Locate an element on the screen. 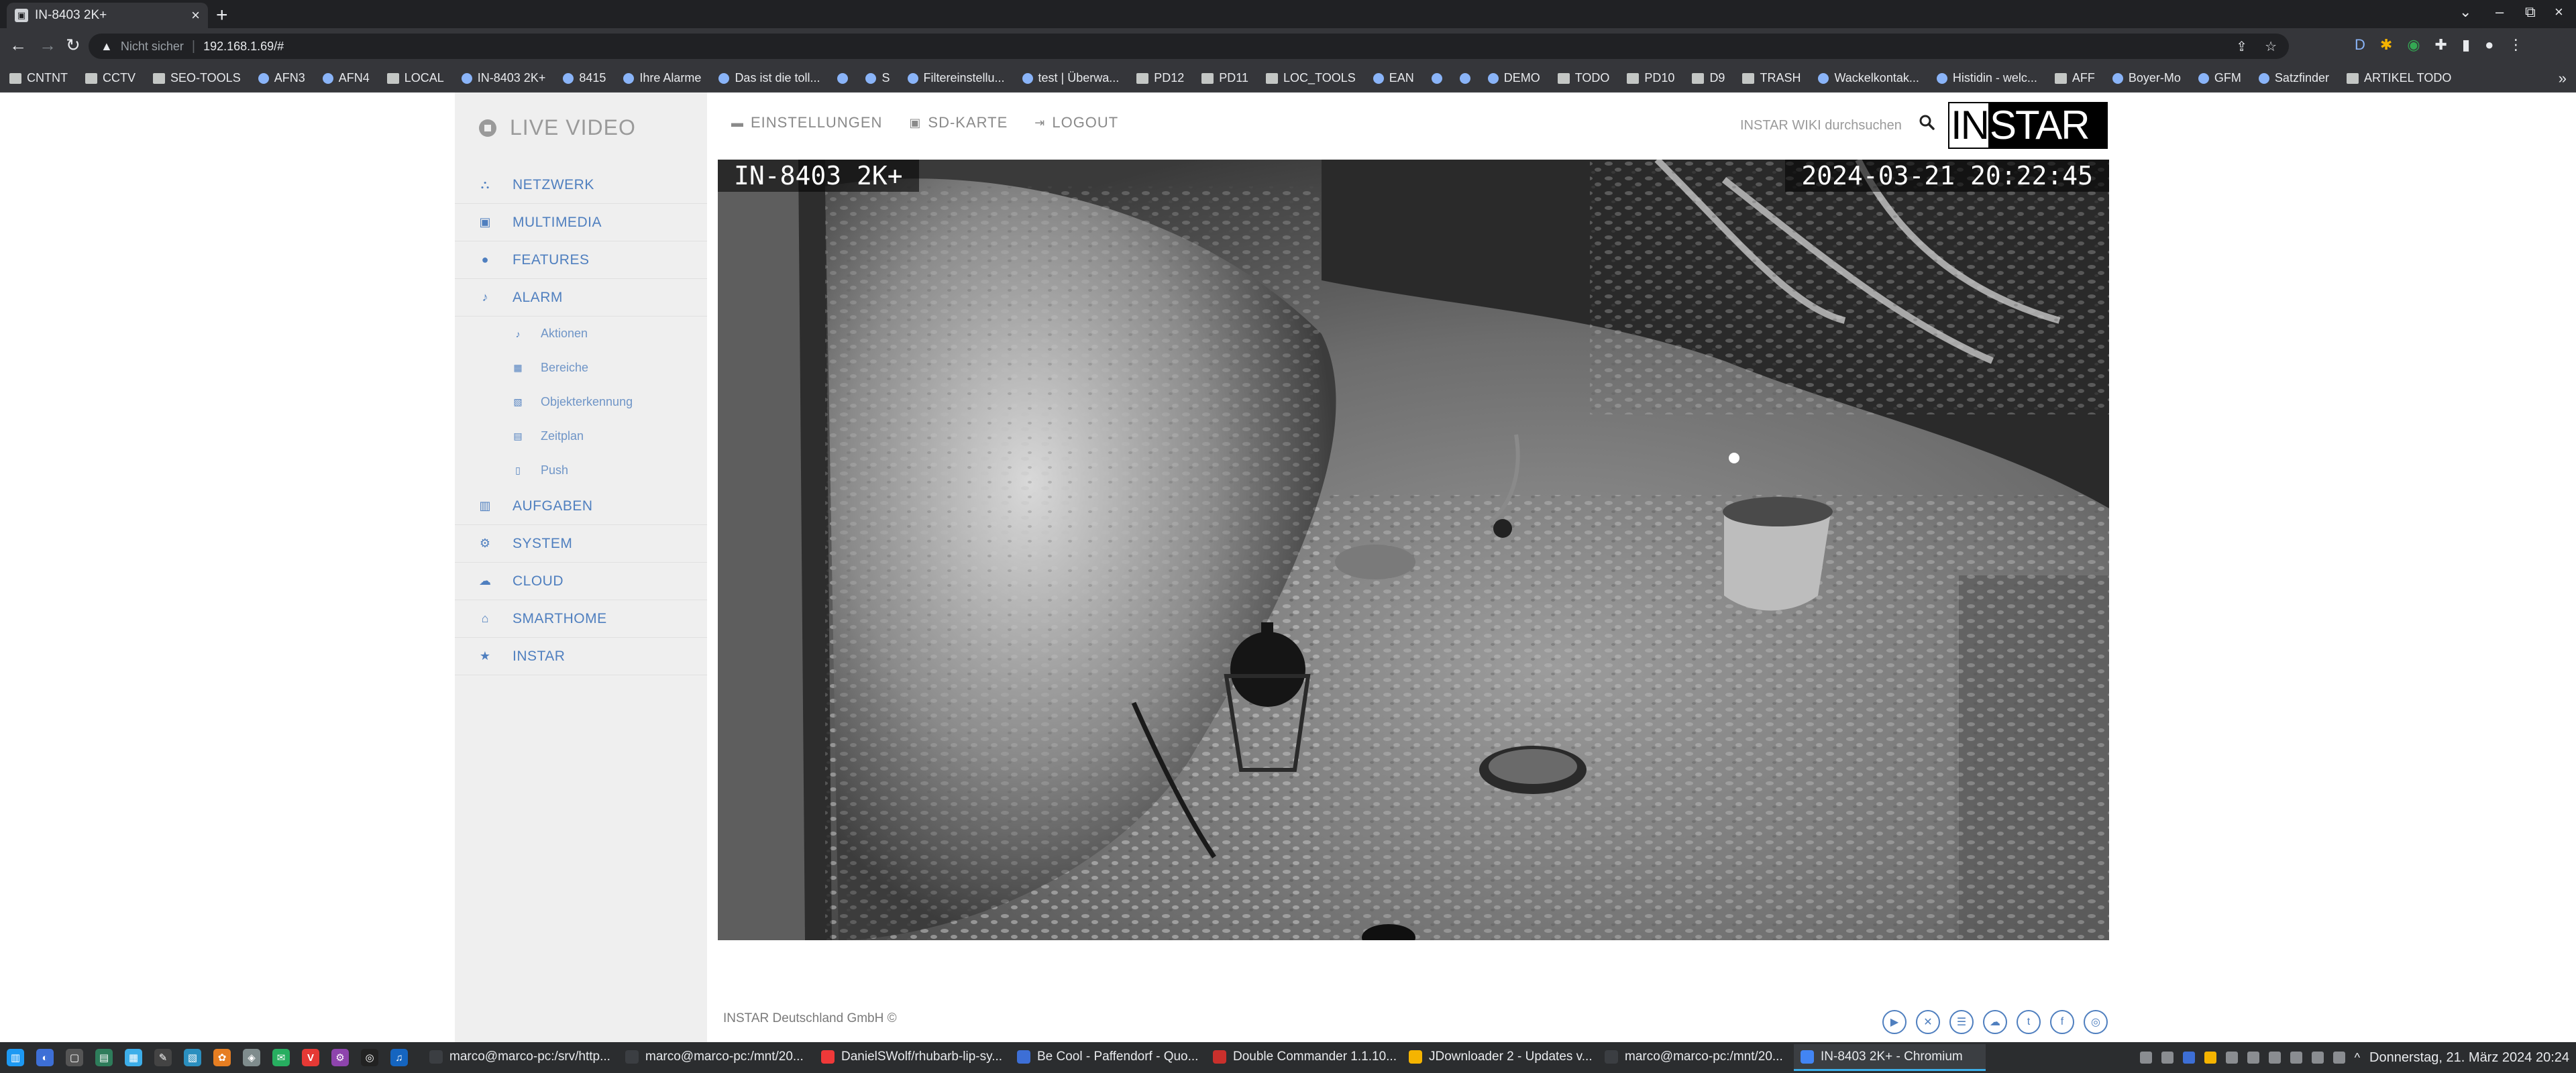 This screenshot has width=2576, height=1073. xing-icon: ✕ is located at coordinates (1928, 1022).